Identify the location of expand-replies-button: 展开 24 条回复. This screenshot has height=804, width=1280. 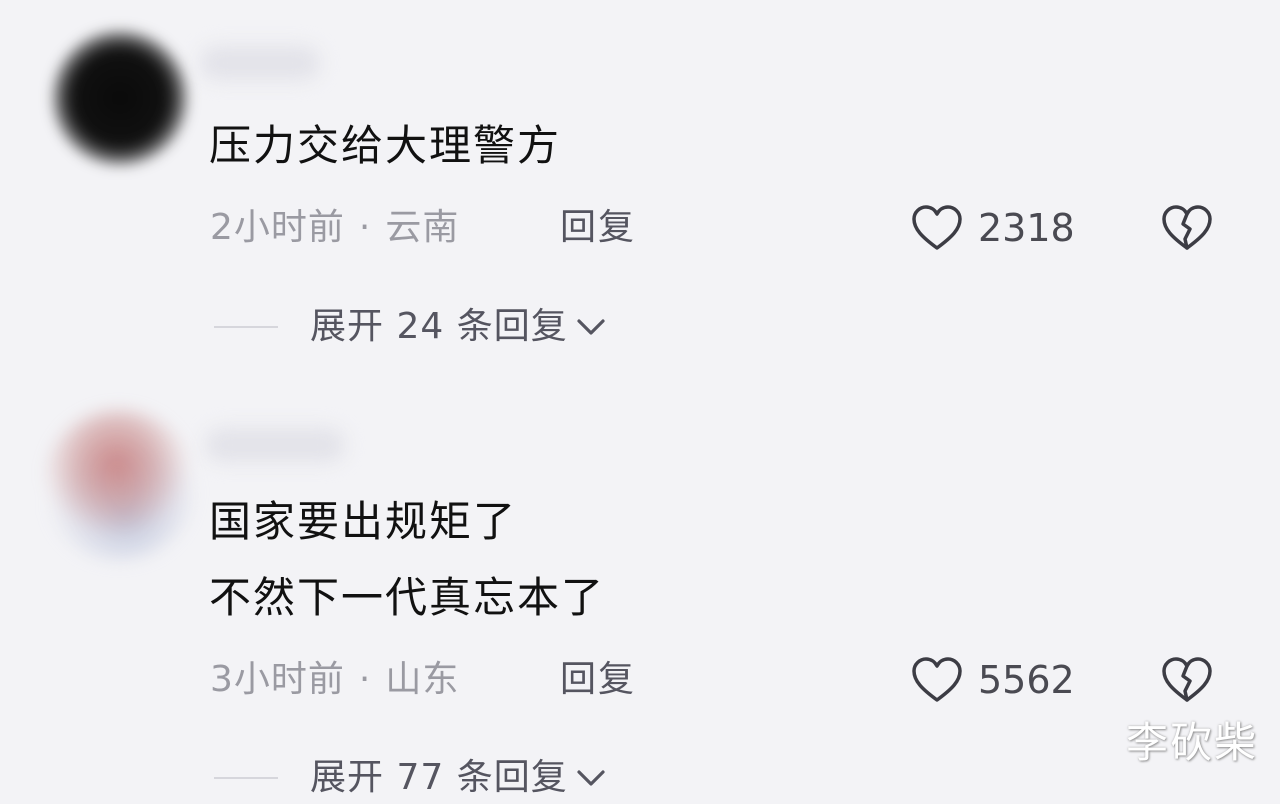
(411, 327).